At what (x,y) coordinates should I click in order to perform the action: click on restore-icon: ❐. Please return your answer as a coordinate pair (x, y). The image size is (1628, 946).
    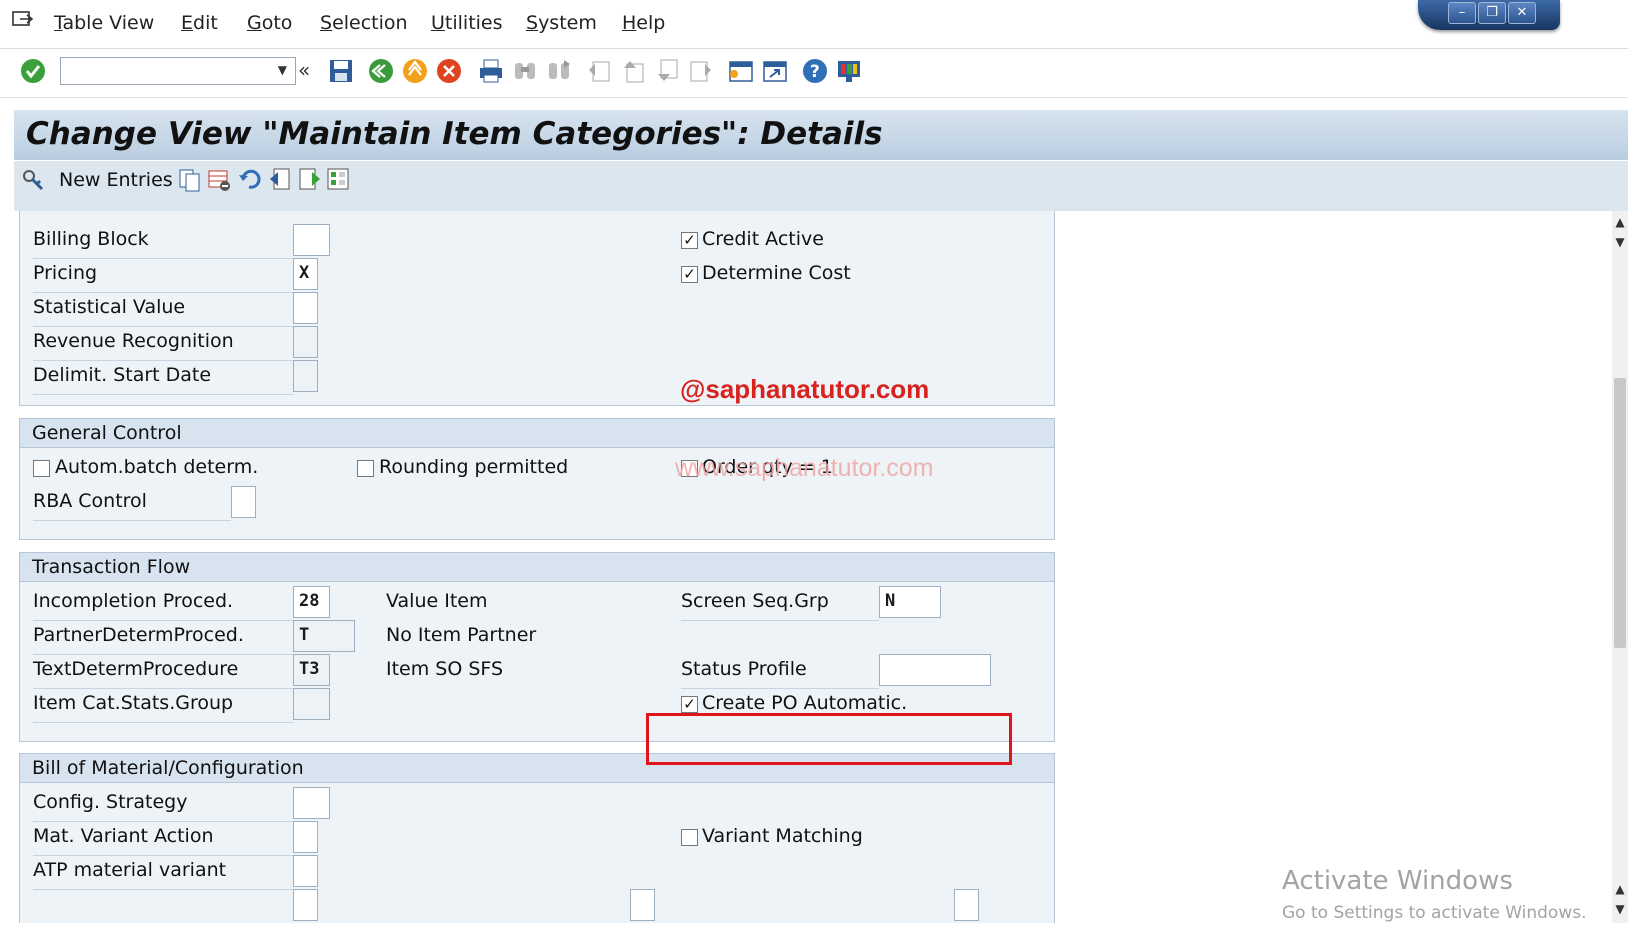
    Looking at the image, I should click on (1492, 13).